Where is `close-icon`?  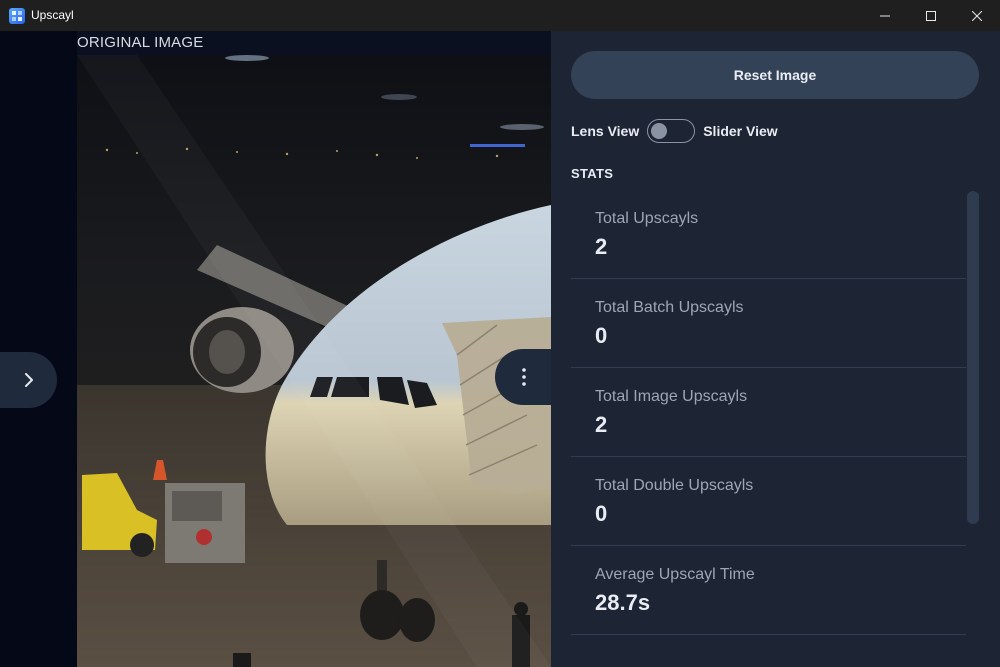
close-icon is located at coordinates (977, 15).